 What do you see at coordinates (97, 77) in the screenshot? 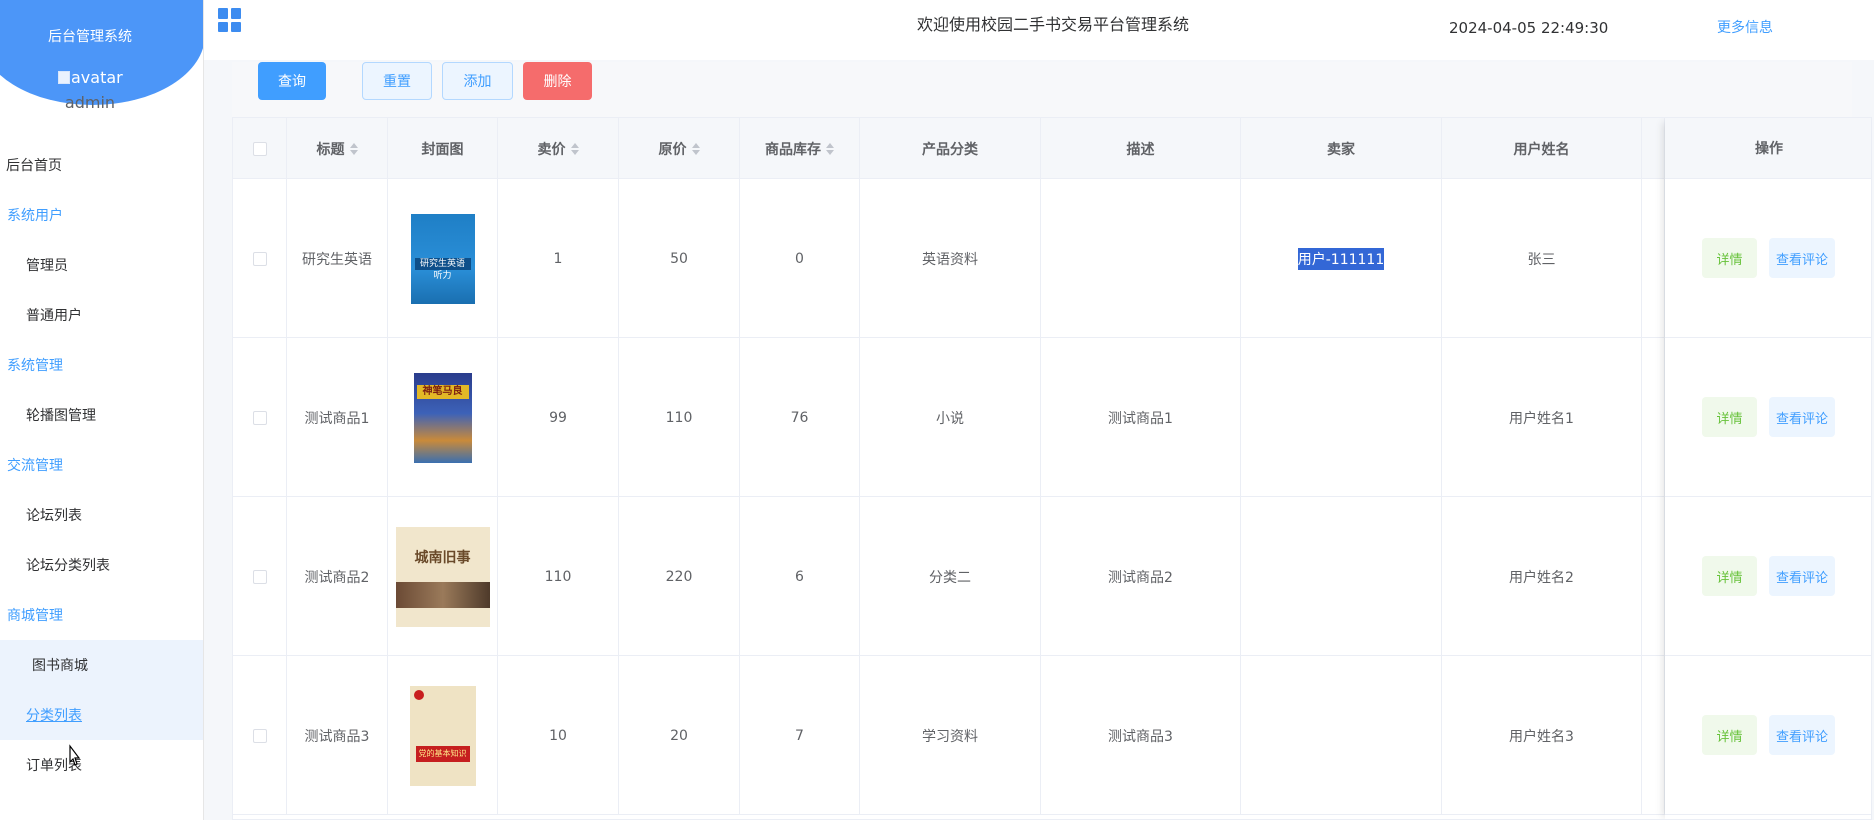
I see `avatar-alt-text: avatar` at bounding box center [97, 77].